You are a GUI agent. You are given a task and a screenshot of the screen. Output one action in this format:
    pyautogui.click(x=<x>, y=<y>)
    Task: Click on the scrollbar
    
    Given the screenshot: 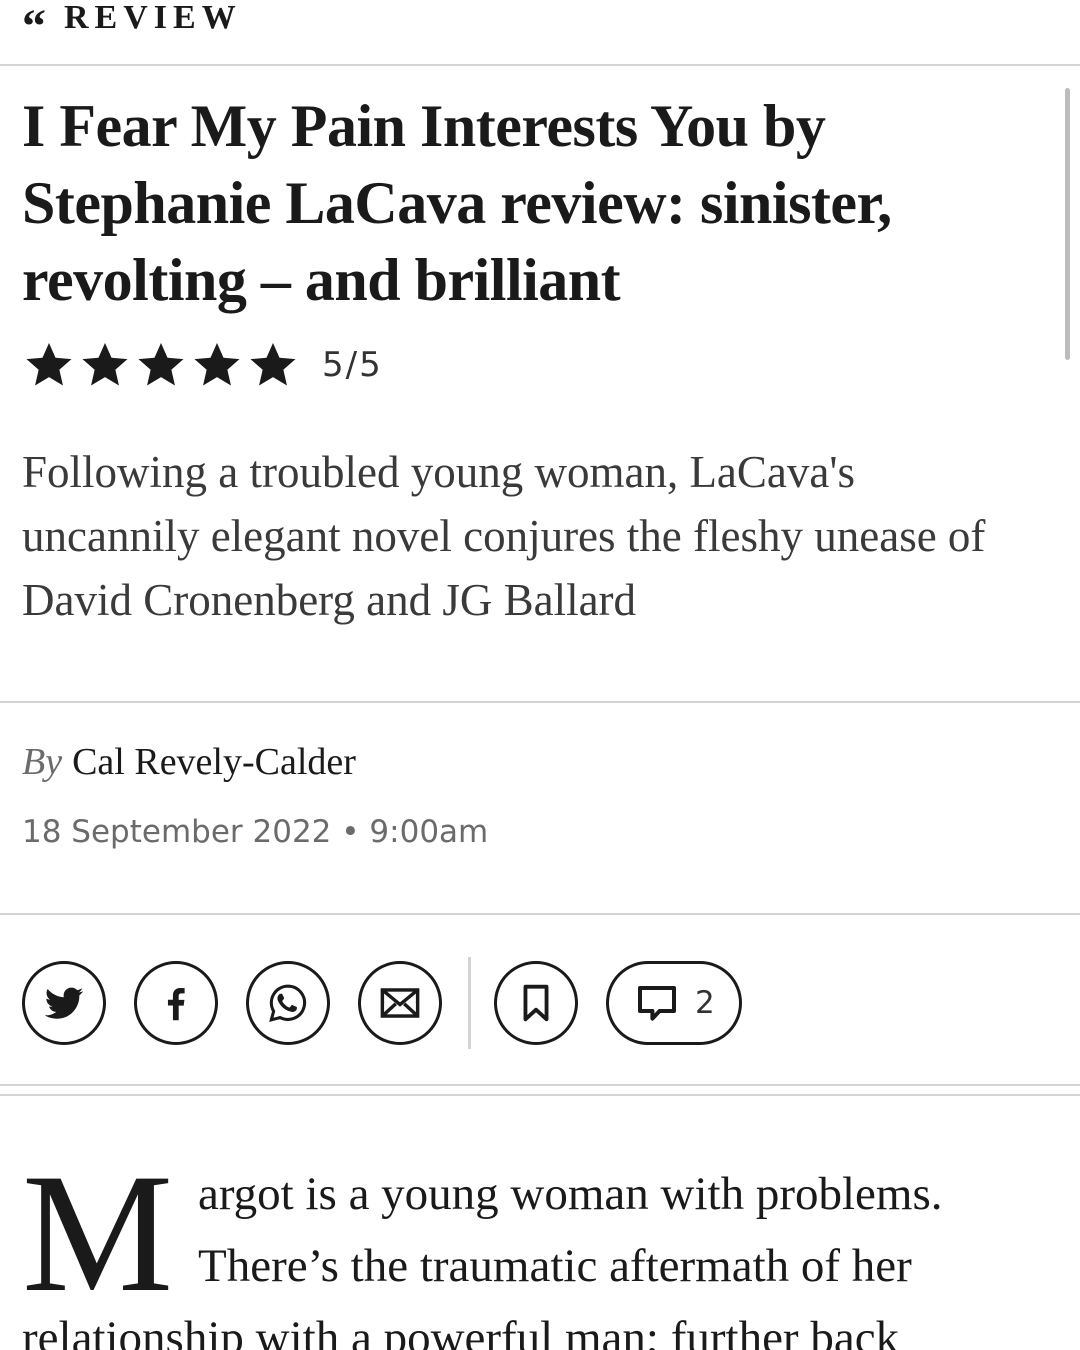 What is the action you would take?
    pyautogui.click(x=1067, y=224)
    